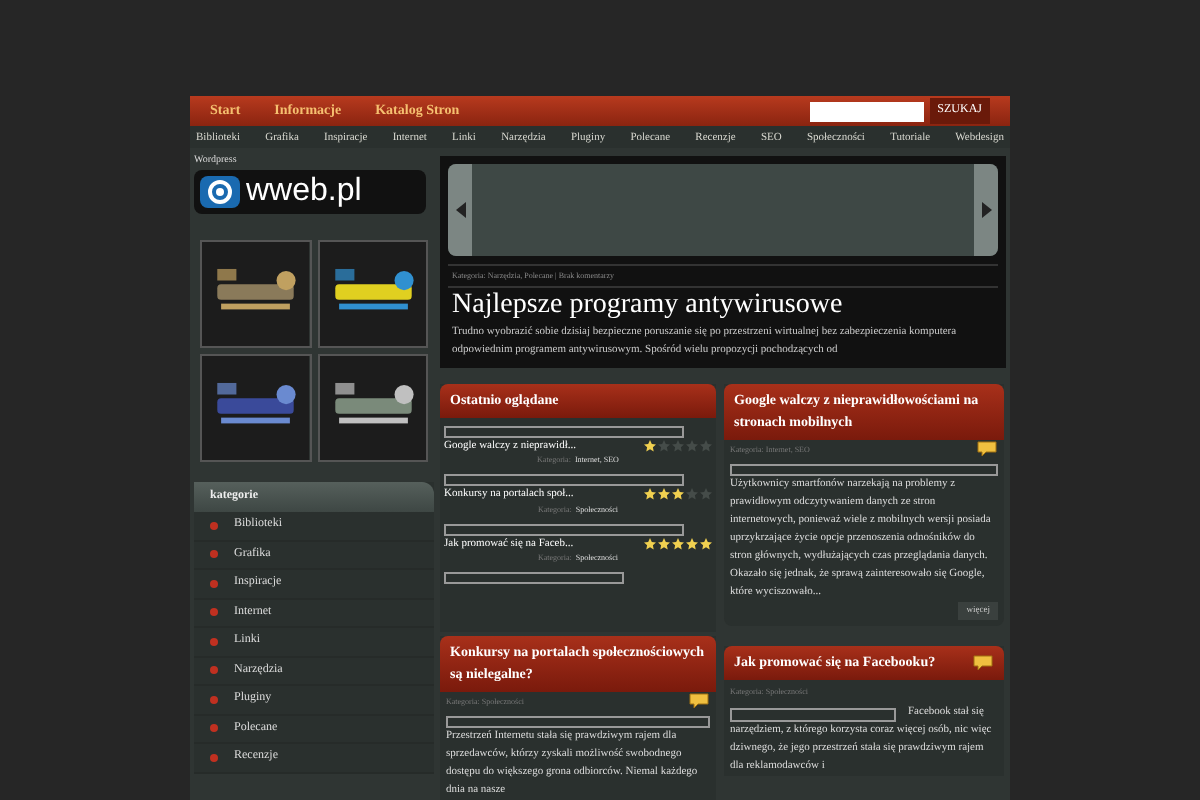 The width and height of the screenshot is (1200, 800). What do you see at coordinates (723, 306) in the screenshot?
I see `featured-title: Najlepsze programy antywirusowe` at bounding box center [723, 306].